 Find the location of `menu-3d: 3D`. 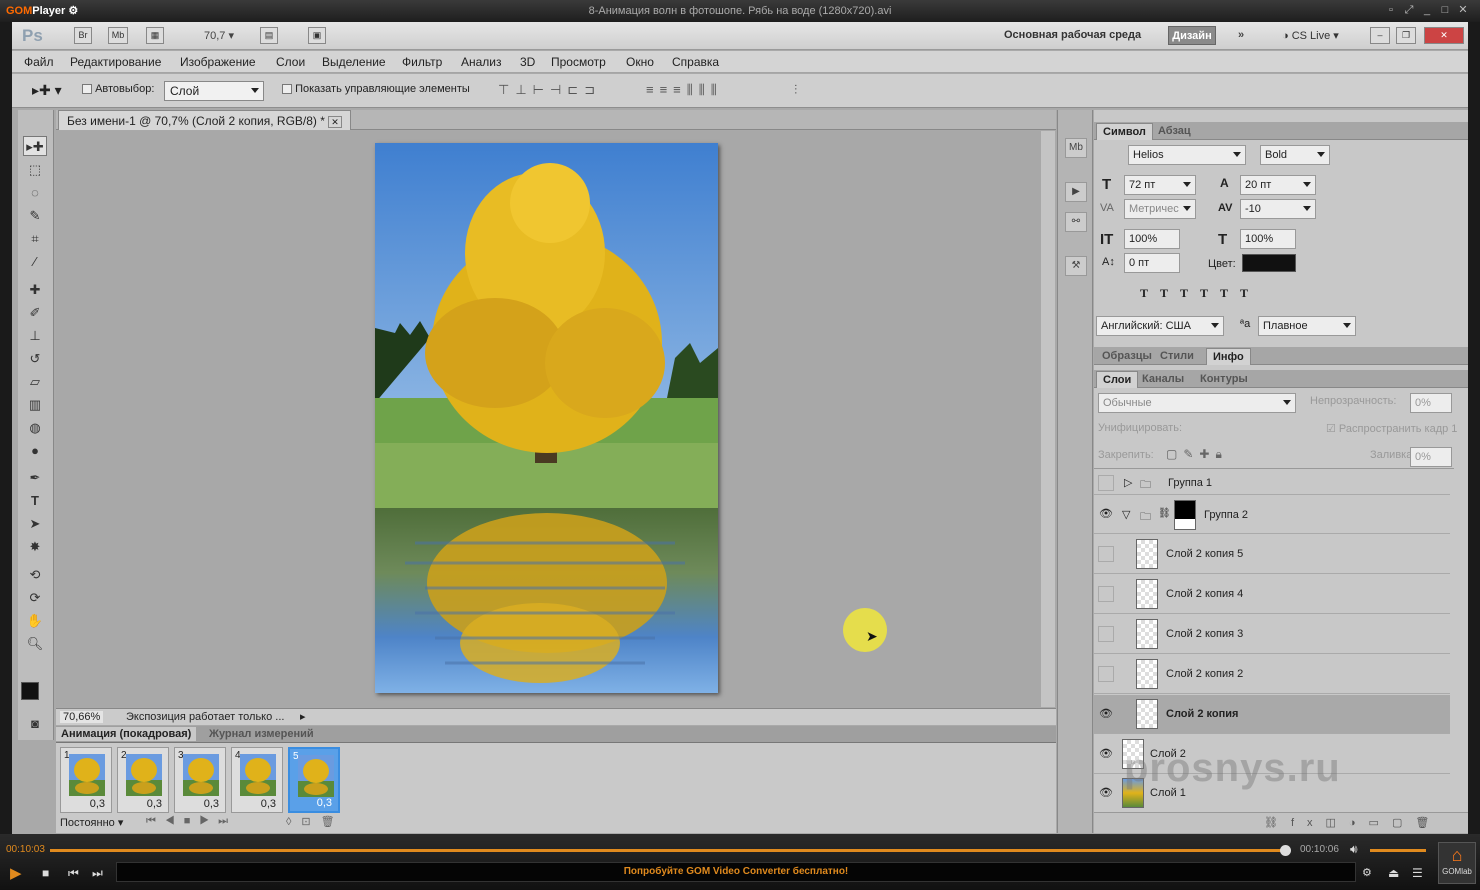

menu-3d: 3D is located at coordinates (527, 62).